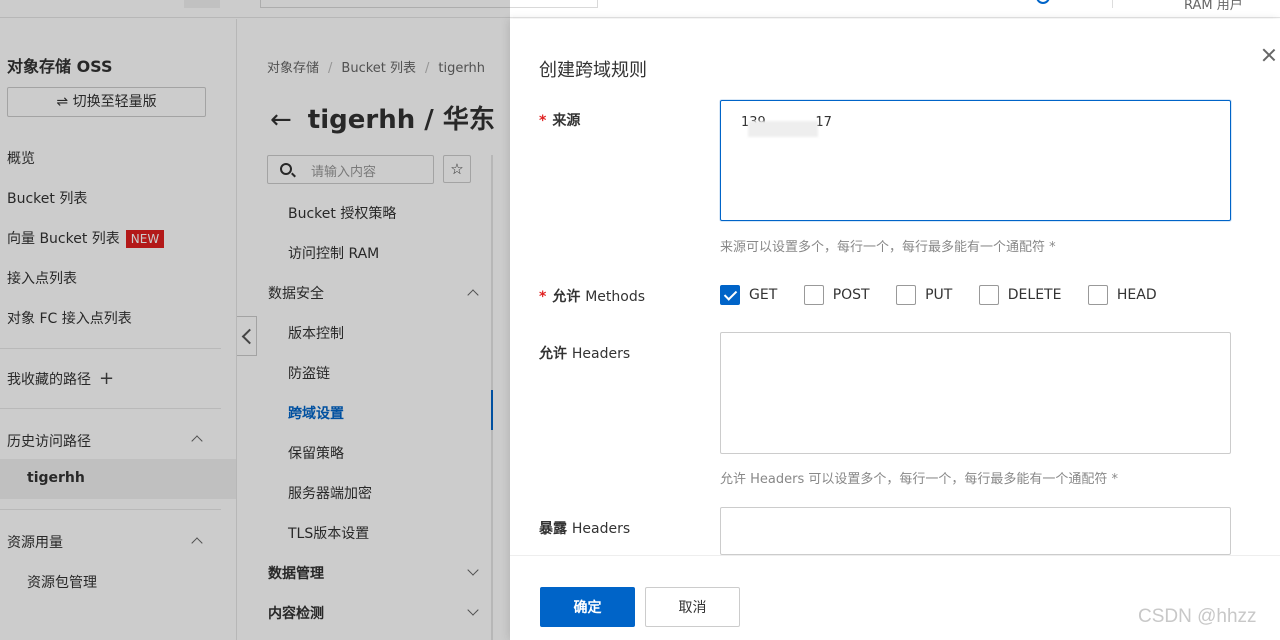 Image resolution: width=1280 pixels, height=640 pixels. I want to click on checkbox-post, so click(813, 295).